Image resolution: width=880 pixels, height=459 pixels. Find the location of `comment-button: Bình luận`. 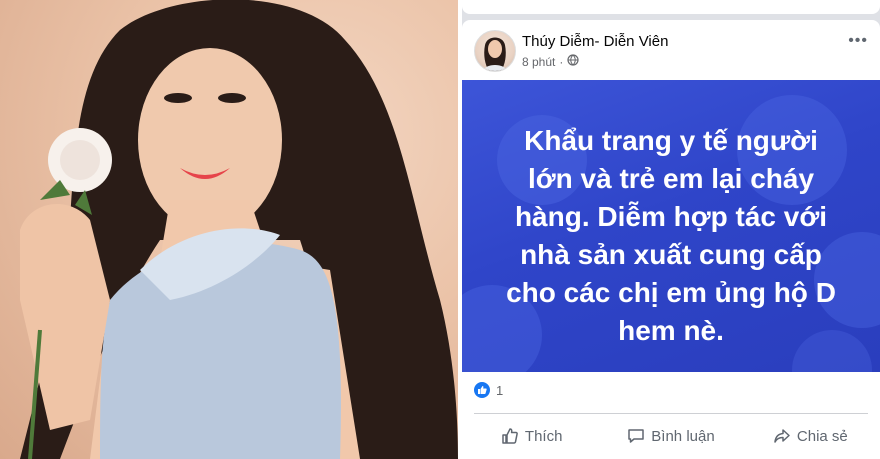

comment-button: Bình luận is located at coordinates (670, 436).